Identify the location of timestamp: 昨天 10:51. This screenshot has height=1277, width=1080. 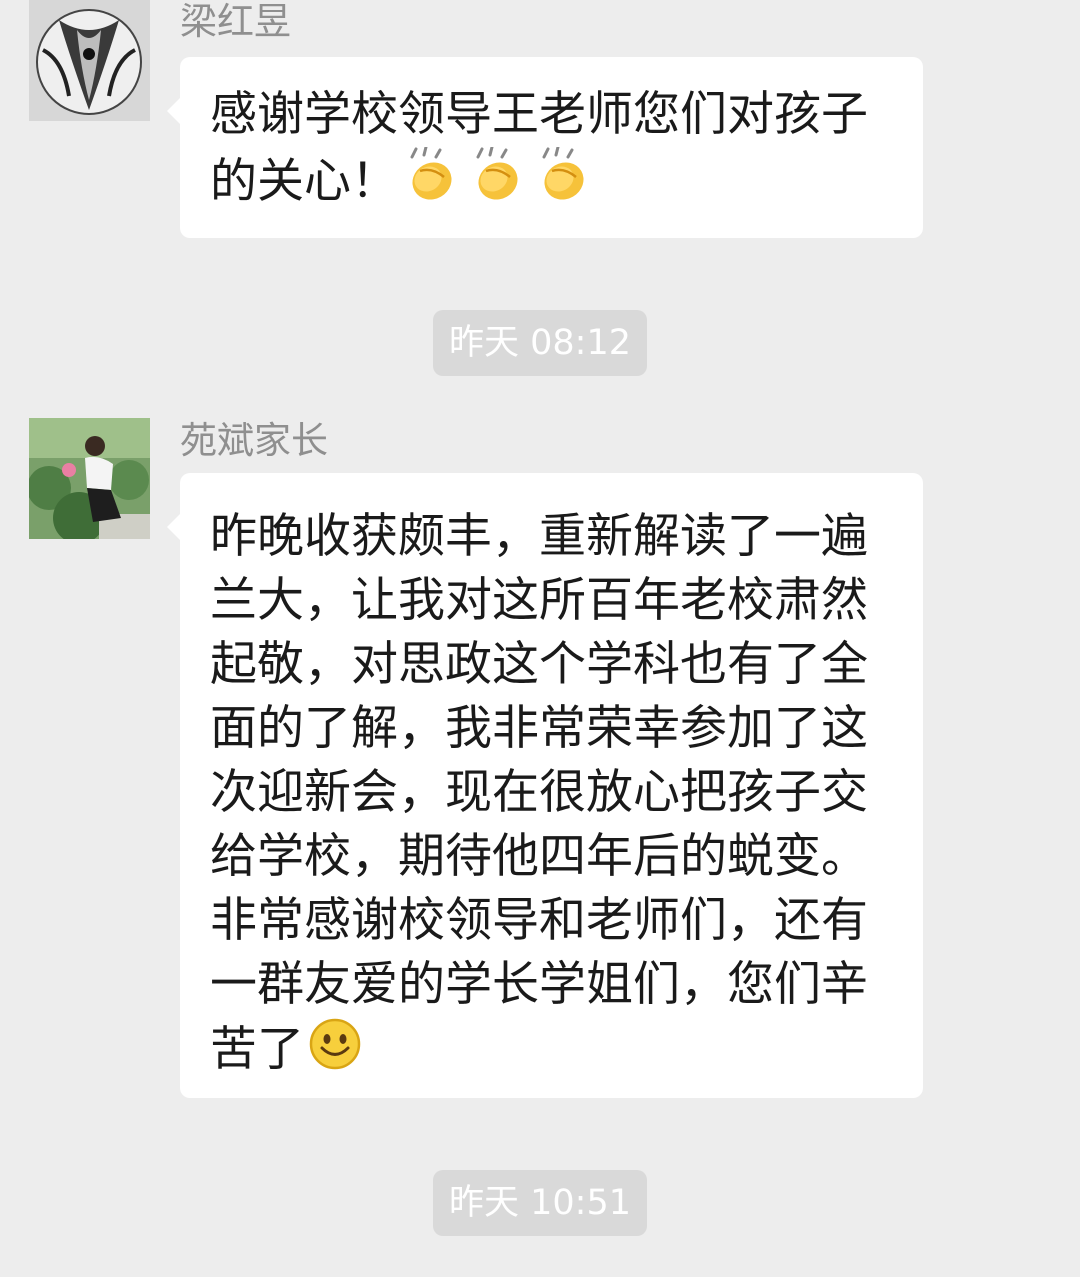
(540, 1203).